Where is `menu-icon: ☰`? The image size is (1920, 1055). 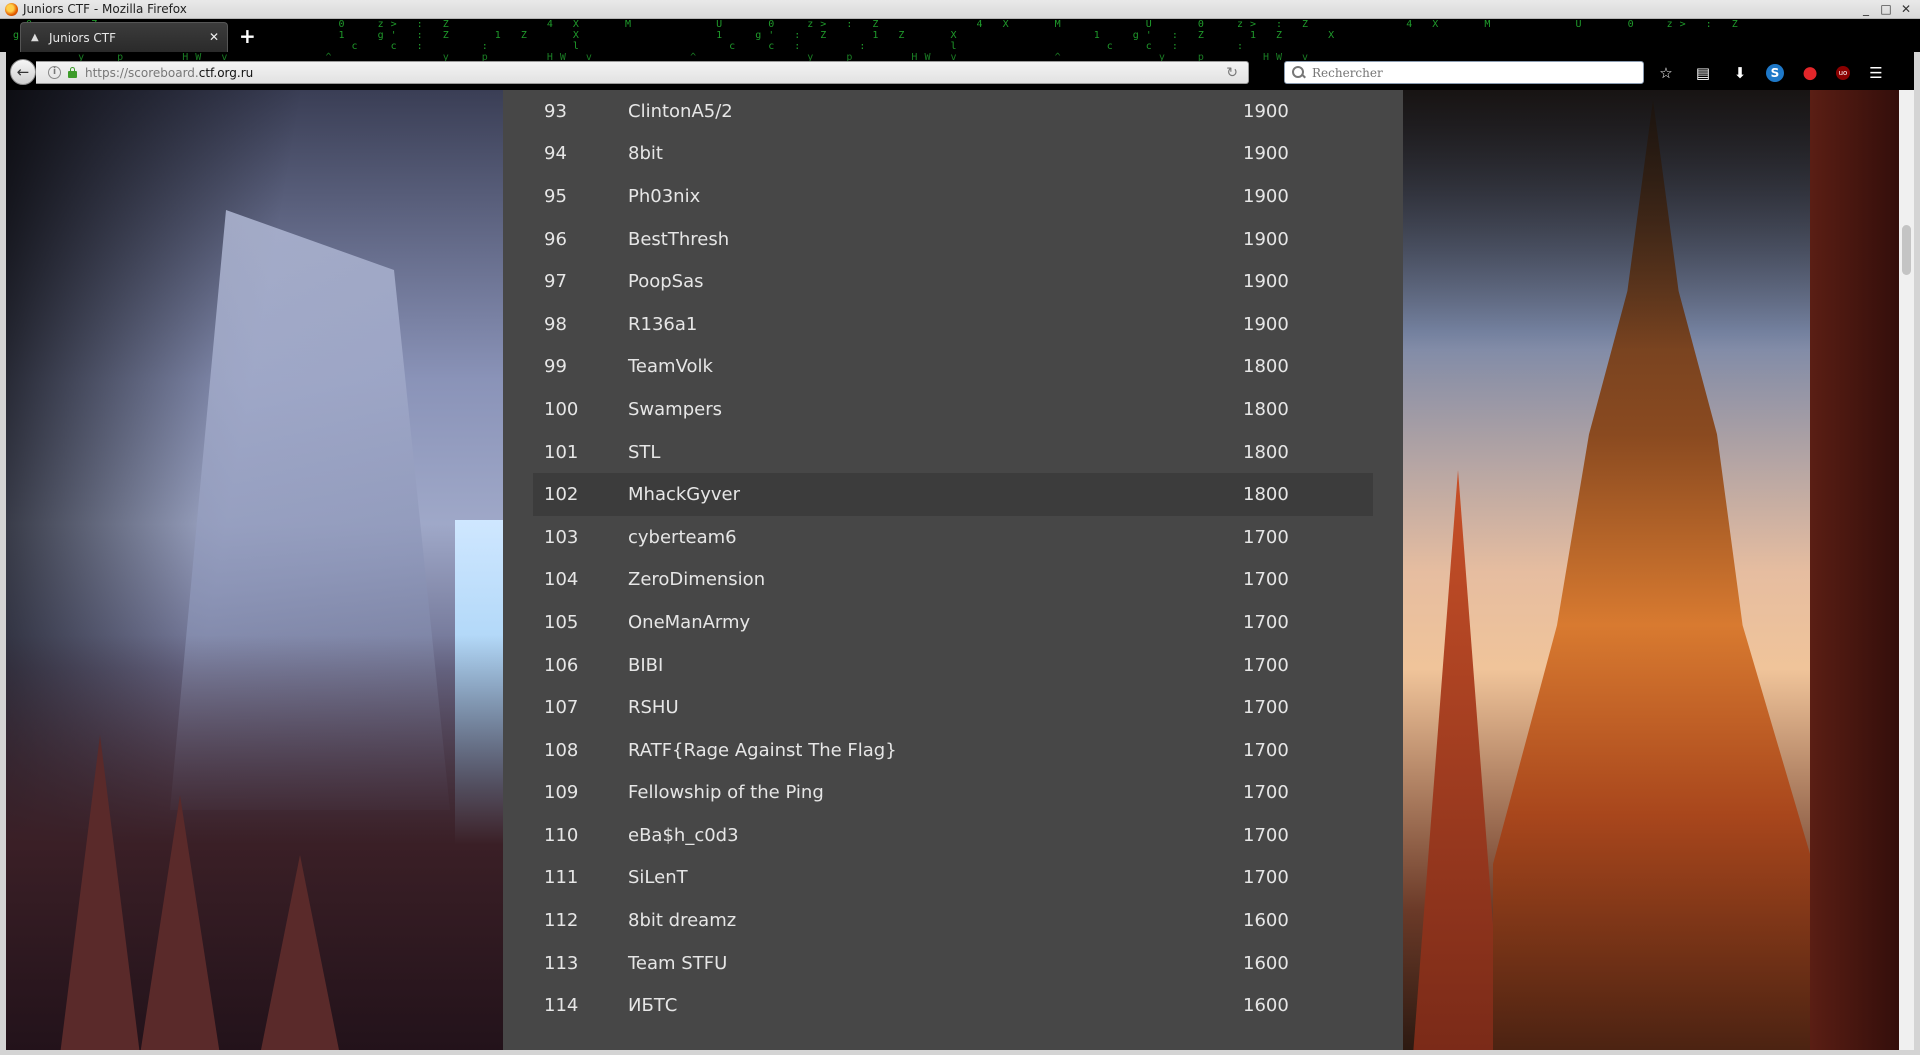 menu-icon: ☰ is located at coordinates (1876, 73).